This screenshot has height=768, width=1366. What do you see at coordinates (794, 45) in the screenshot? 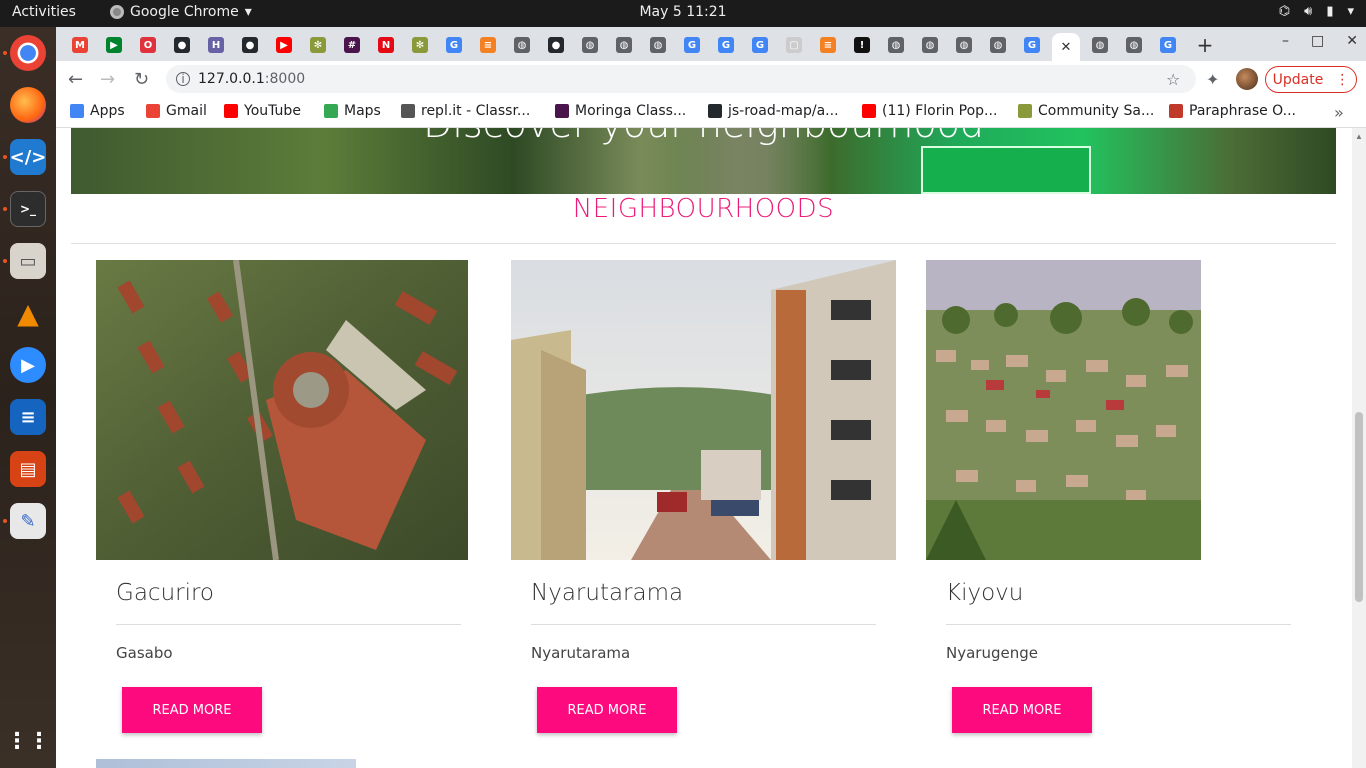
I see `browser-tab: ▢` at bounding box center [794, 45].